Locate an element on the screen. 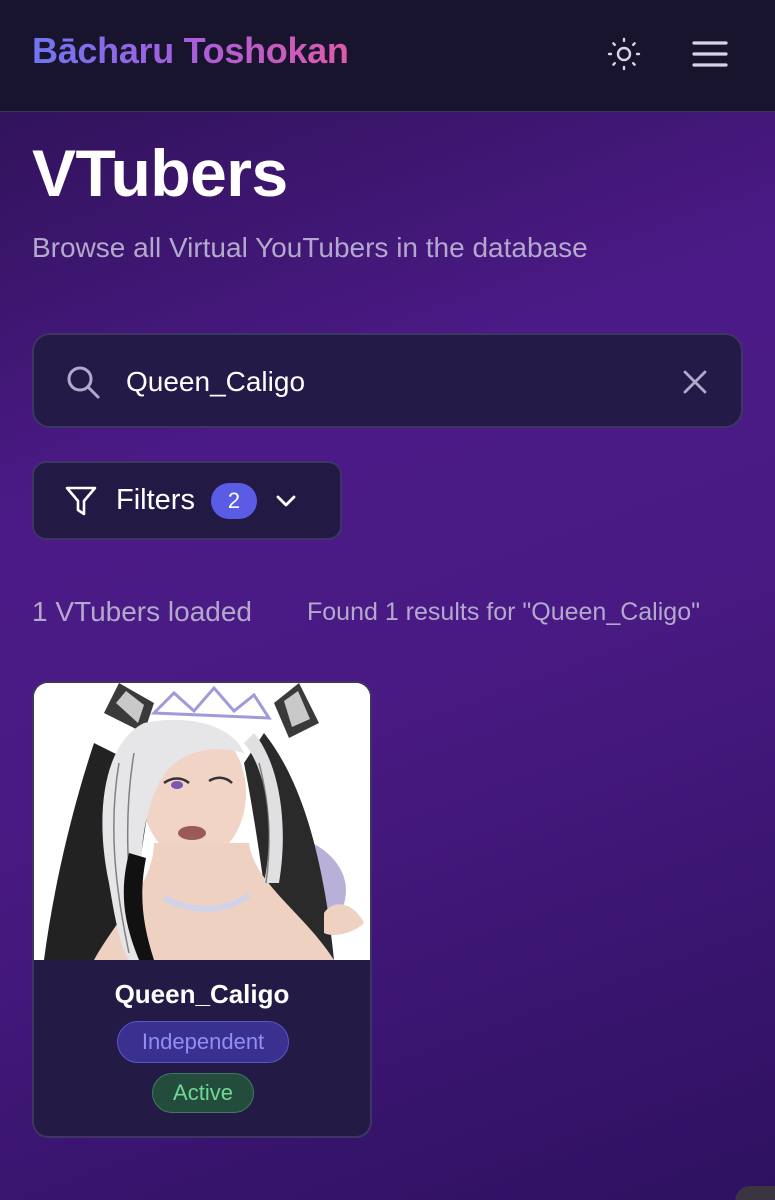  results-summary: Found 1 results for "Queen_Caligo" is located at coordinates (503, 612).